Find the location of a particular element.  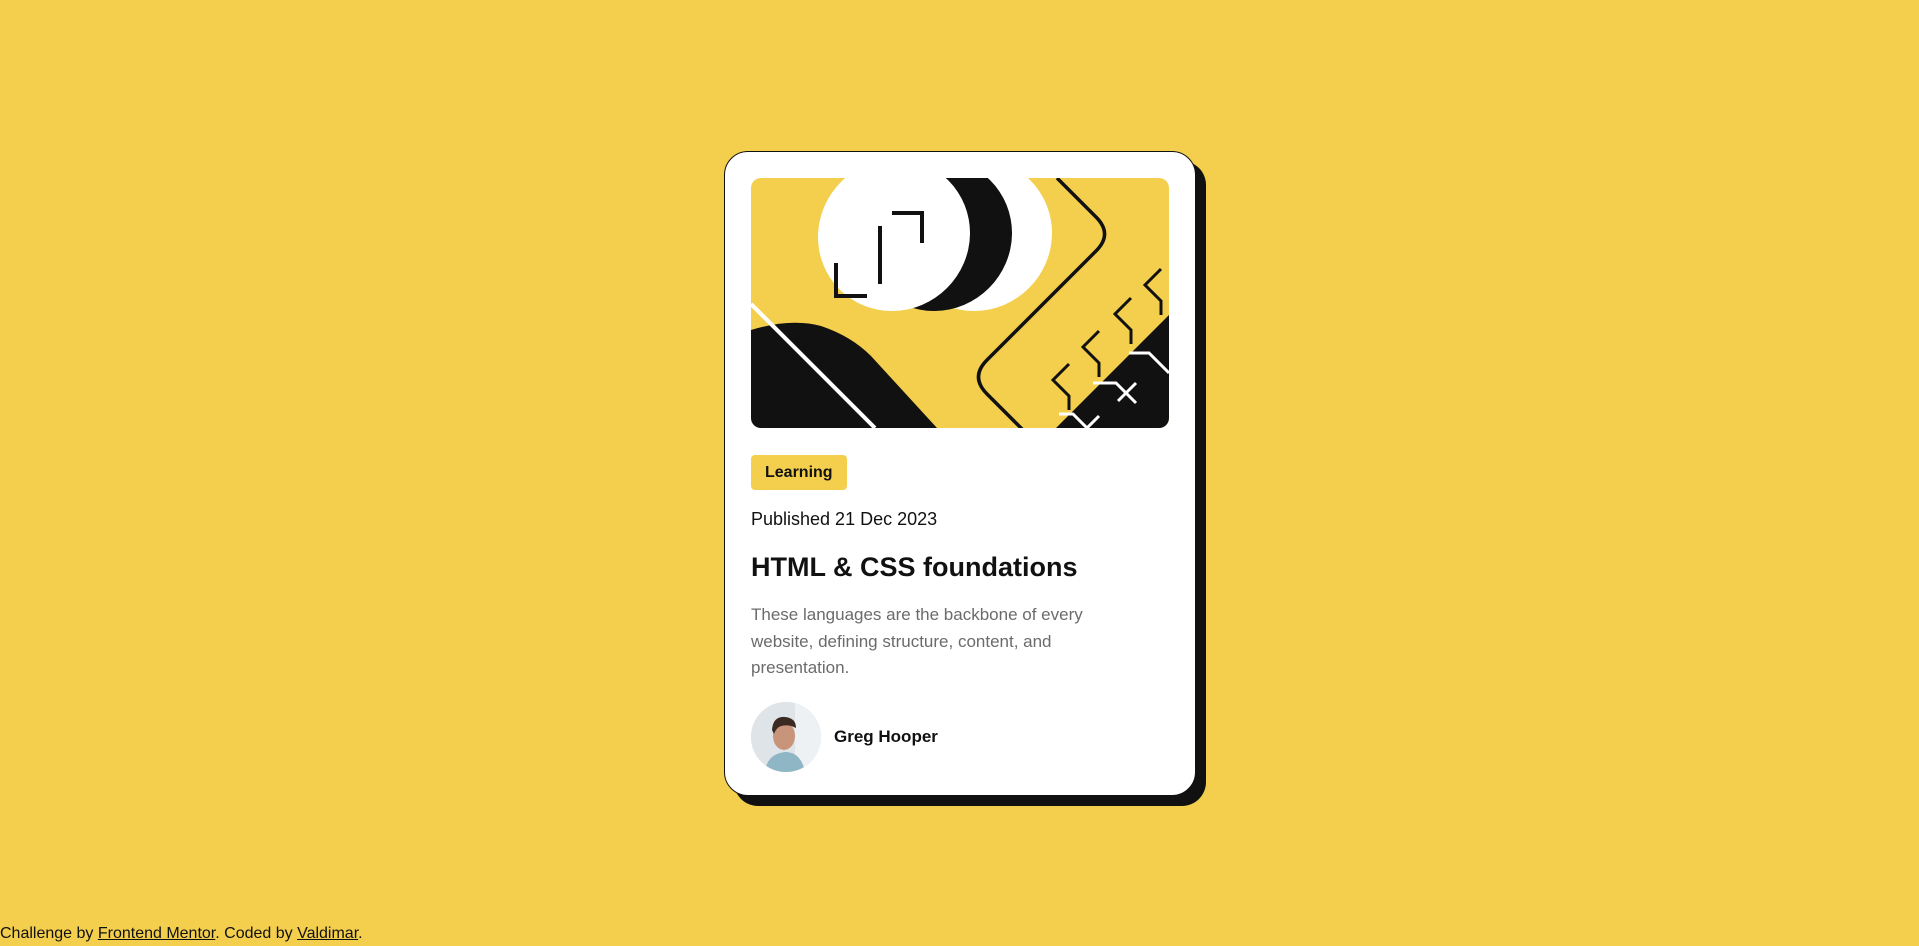

attribution-prefix: Challenge by is located at coordinates (49, 933).